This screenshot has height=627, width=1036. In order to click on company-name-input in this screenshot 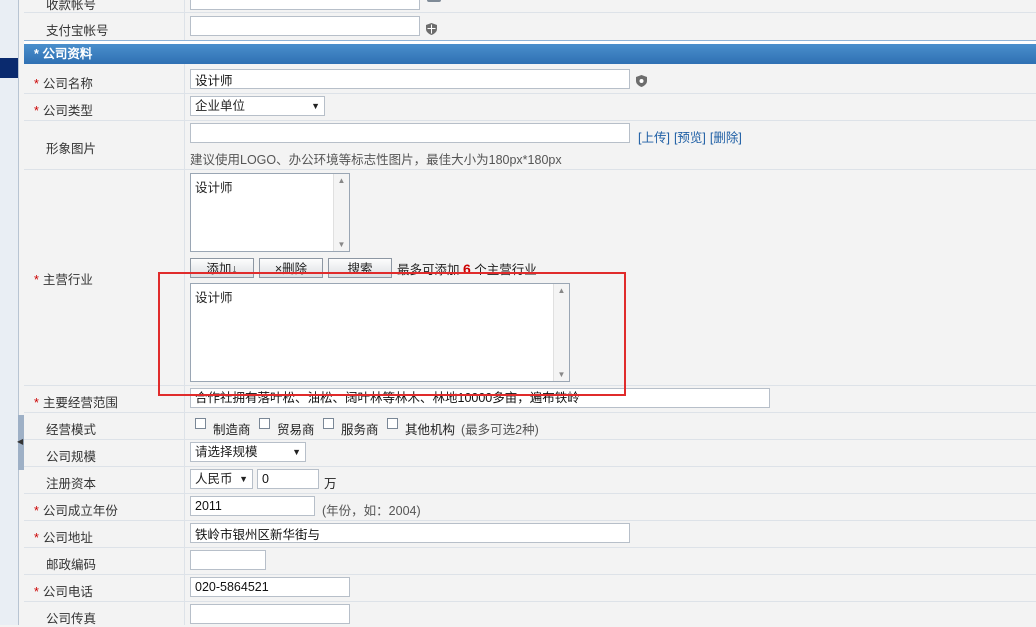, I will do `click(410, 79)`.